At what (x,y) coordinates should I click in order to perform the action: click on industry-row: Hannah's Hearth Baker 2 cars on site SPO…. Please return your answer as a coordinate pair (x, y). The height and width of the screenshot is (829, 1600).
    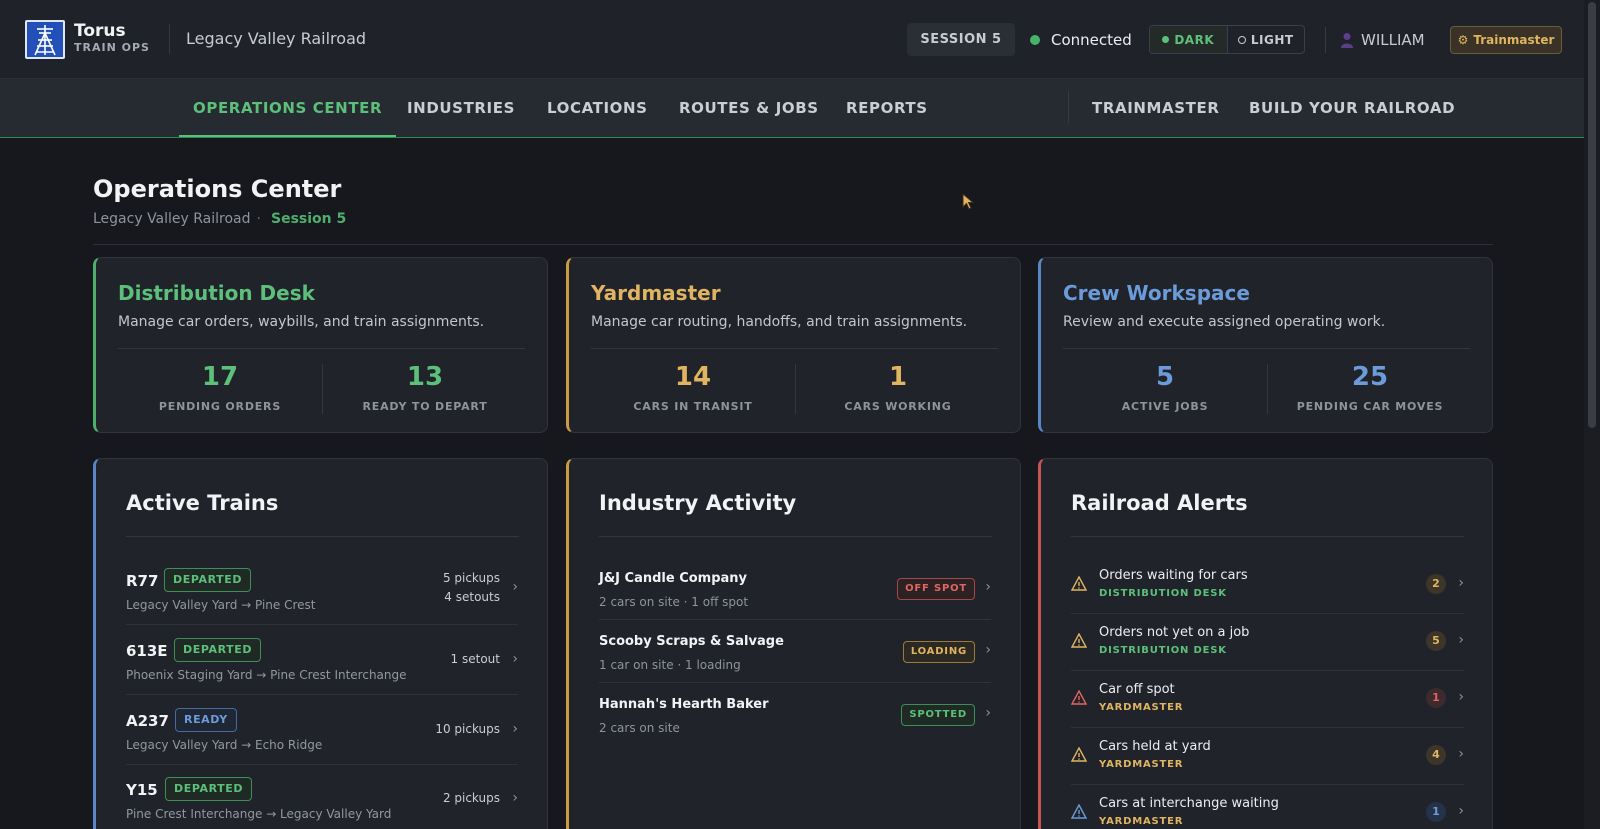
    Looking at the image, I should click on (795, 714).